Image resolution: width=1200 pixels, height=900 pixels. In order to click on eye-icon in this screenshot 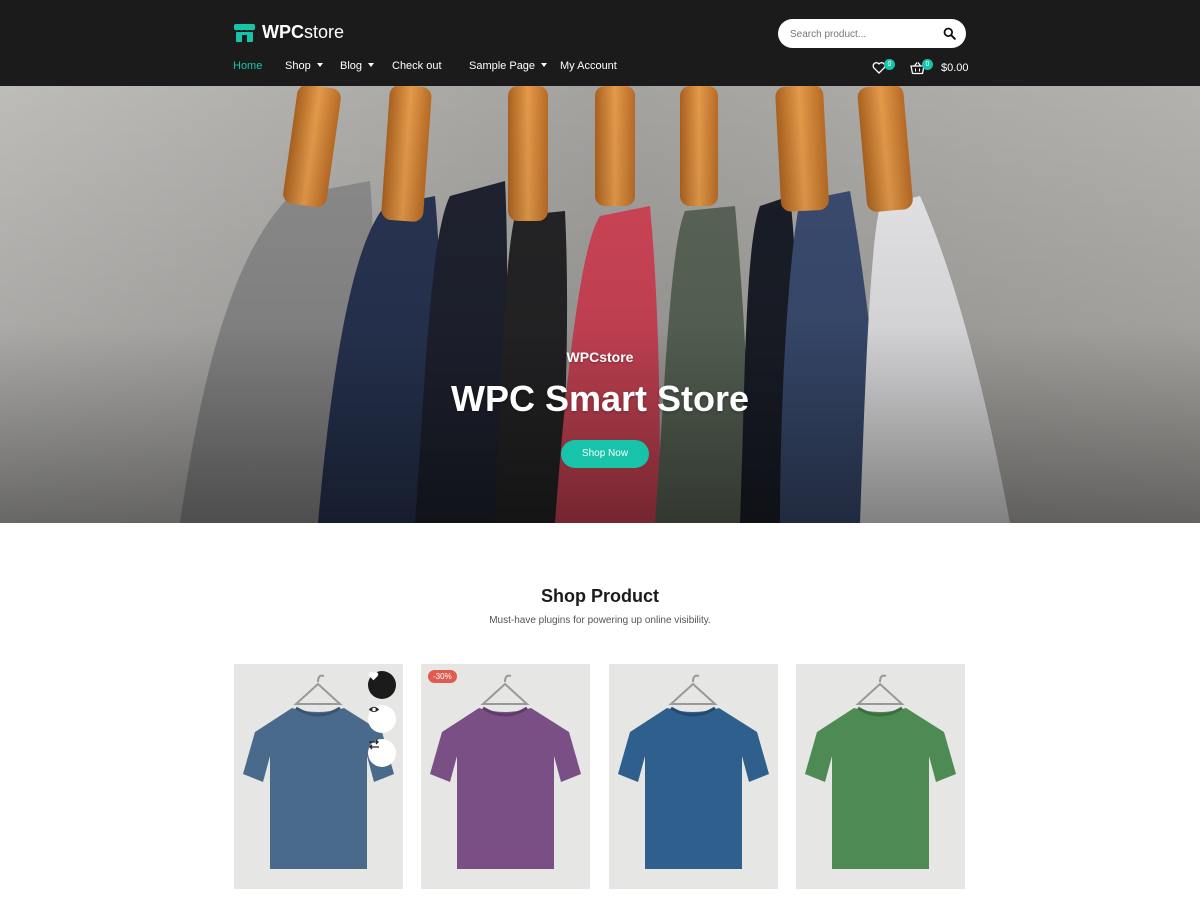, I will do `click(374, 709)`.